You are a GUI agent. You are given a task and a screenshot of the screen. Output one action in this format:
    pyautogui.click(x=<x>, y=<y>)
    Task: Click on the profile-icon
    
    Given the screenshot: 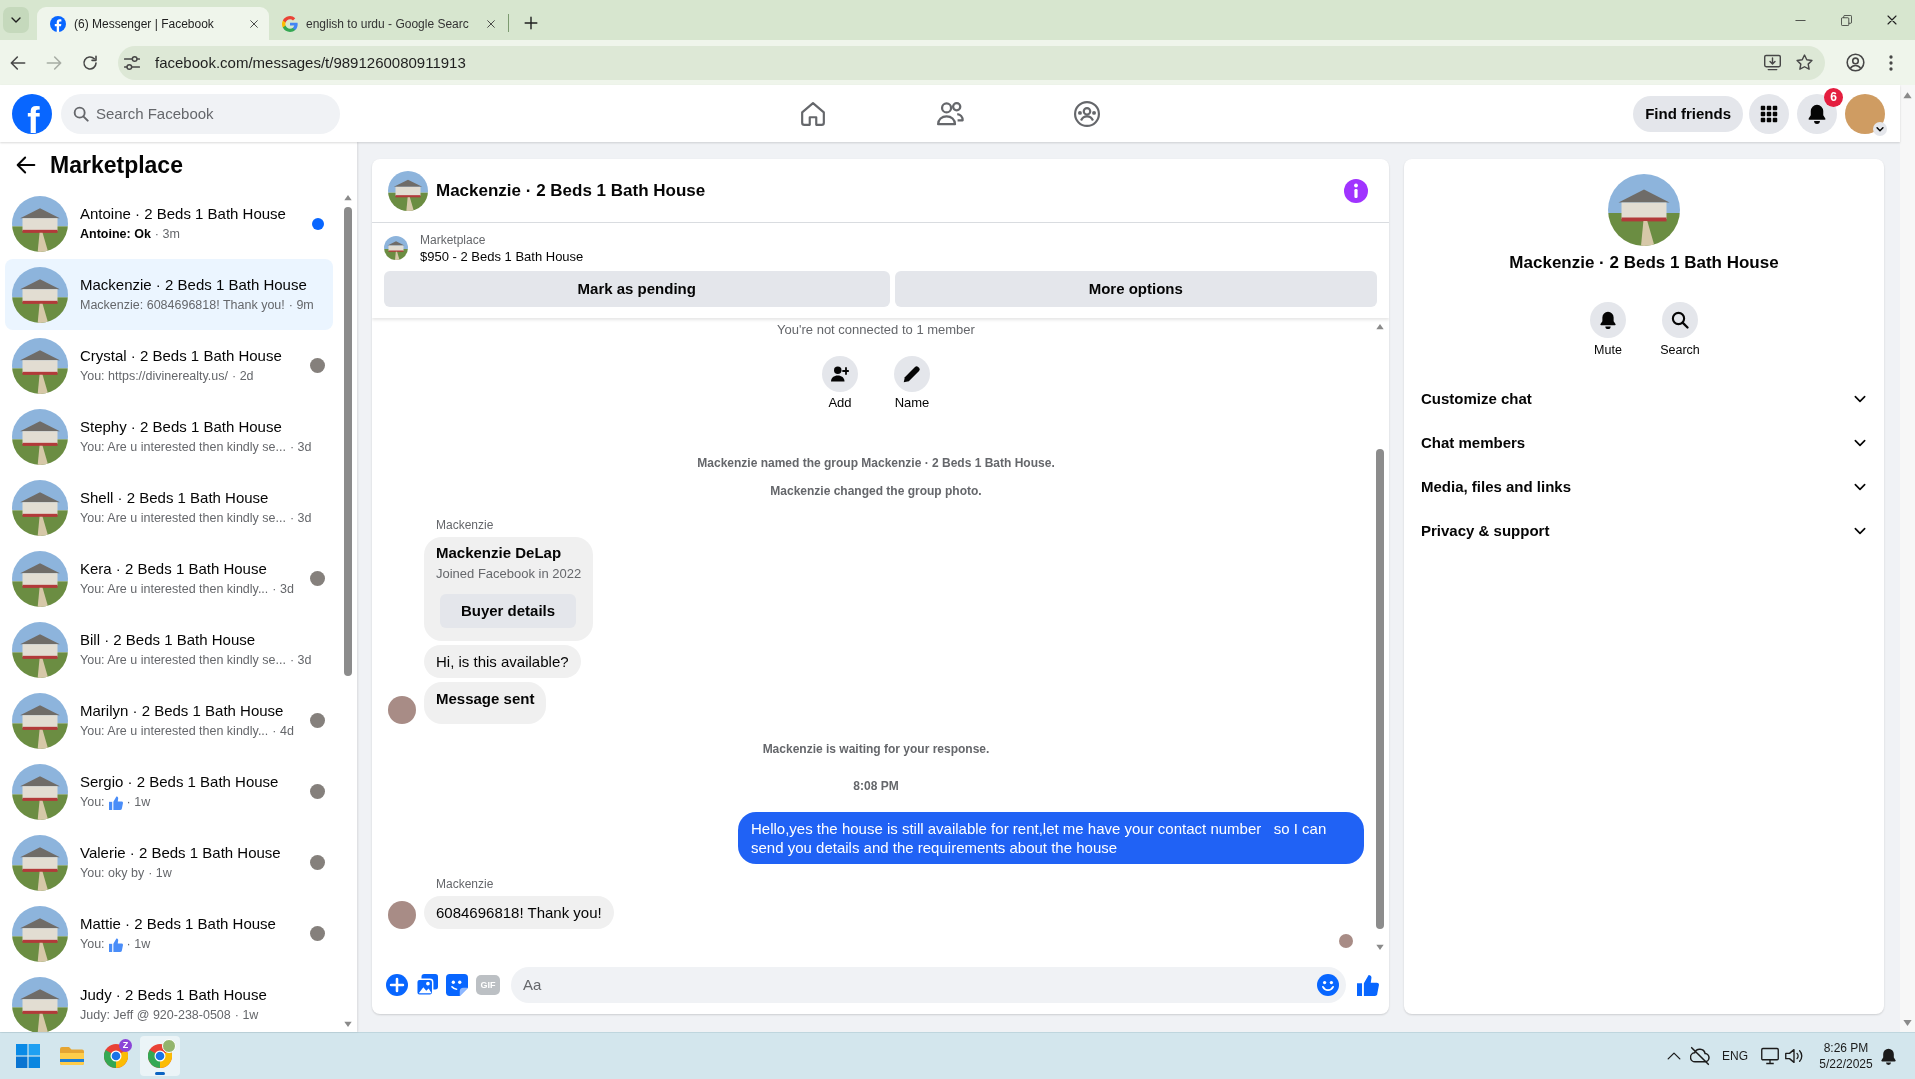 What is the action you would take?
    pyautogui.click(x=1855, y=62)
    